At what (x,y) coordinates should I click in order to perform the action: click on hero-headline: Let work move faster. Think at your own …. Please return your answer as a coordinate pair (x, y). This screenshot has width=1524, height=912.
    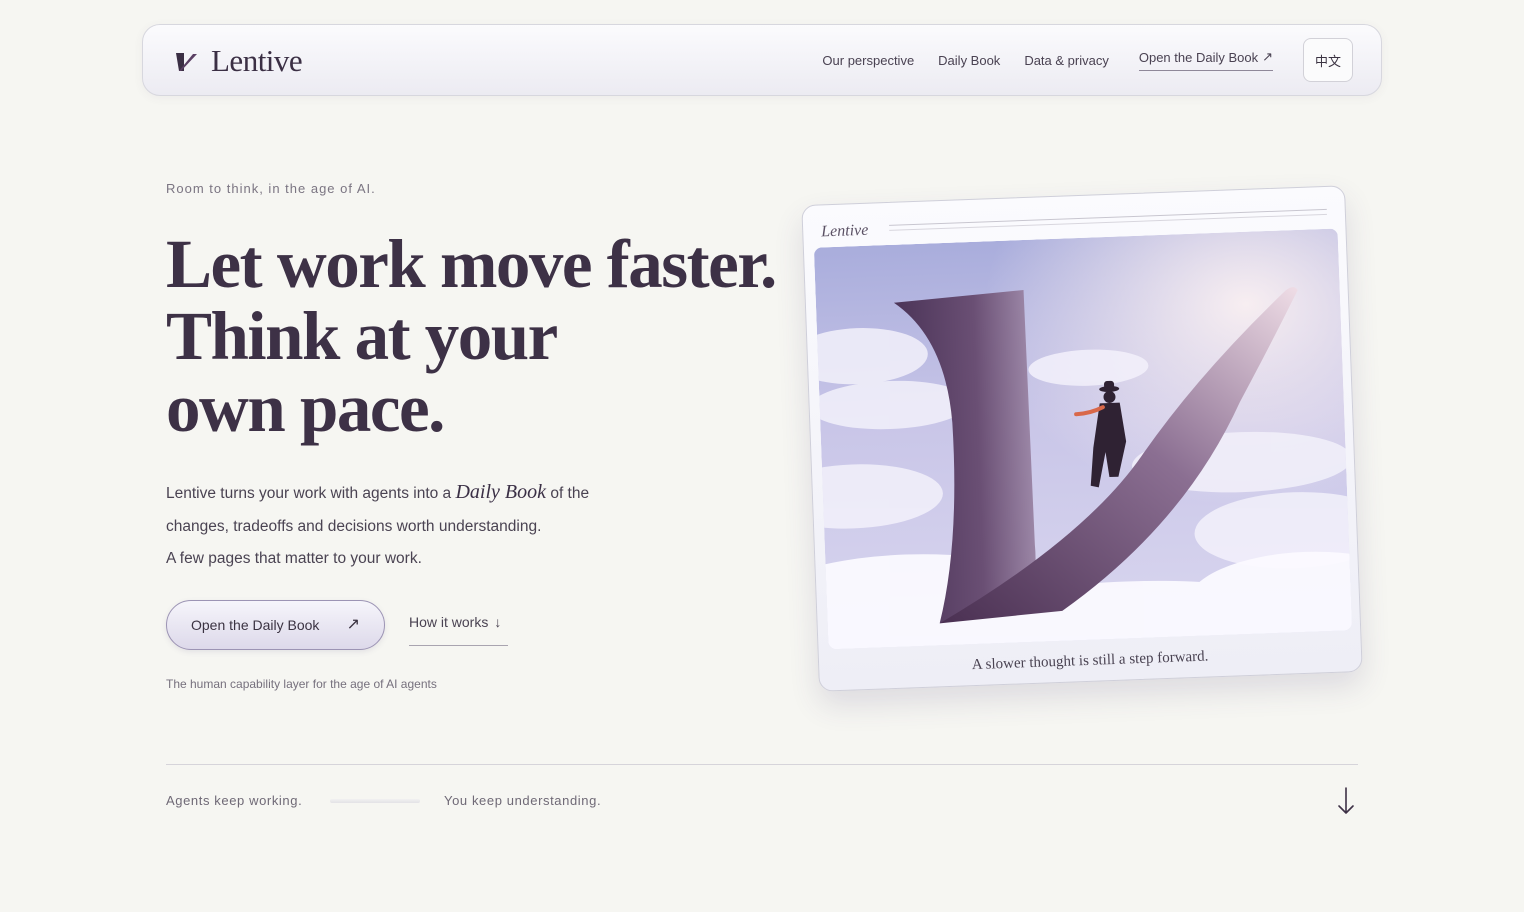
    Looking at the image, I should click on (486, 336).